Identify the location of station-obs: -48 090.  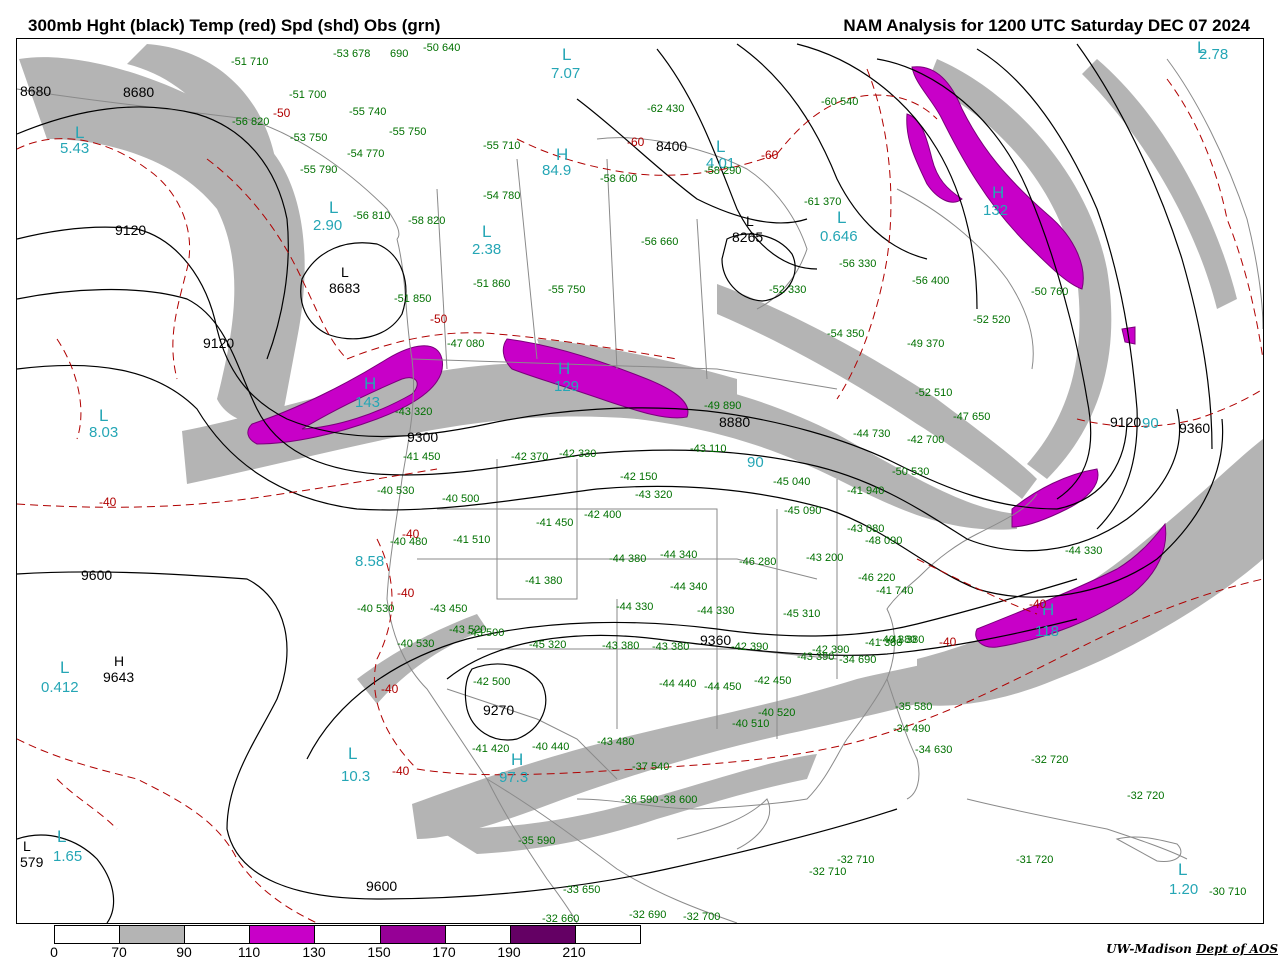
(884, 541).